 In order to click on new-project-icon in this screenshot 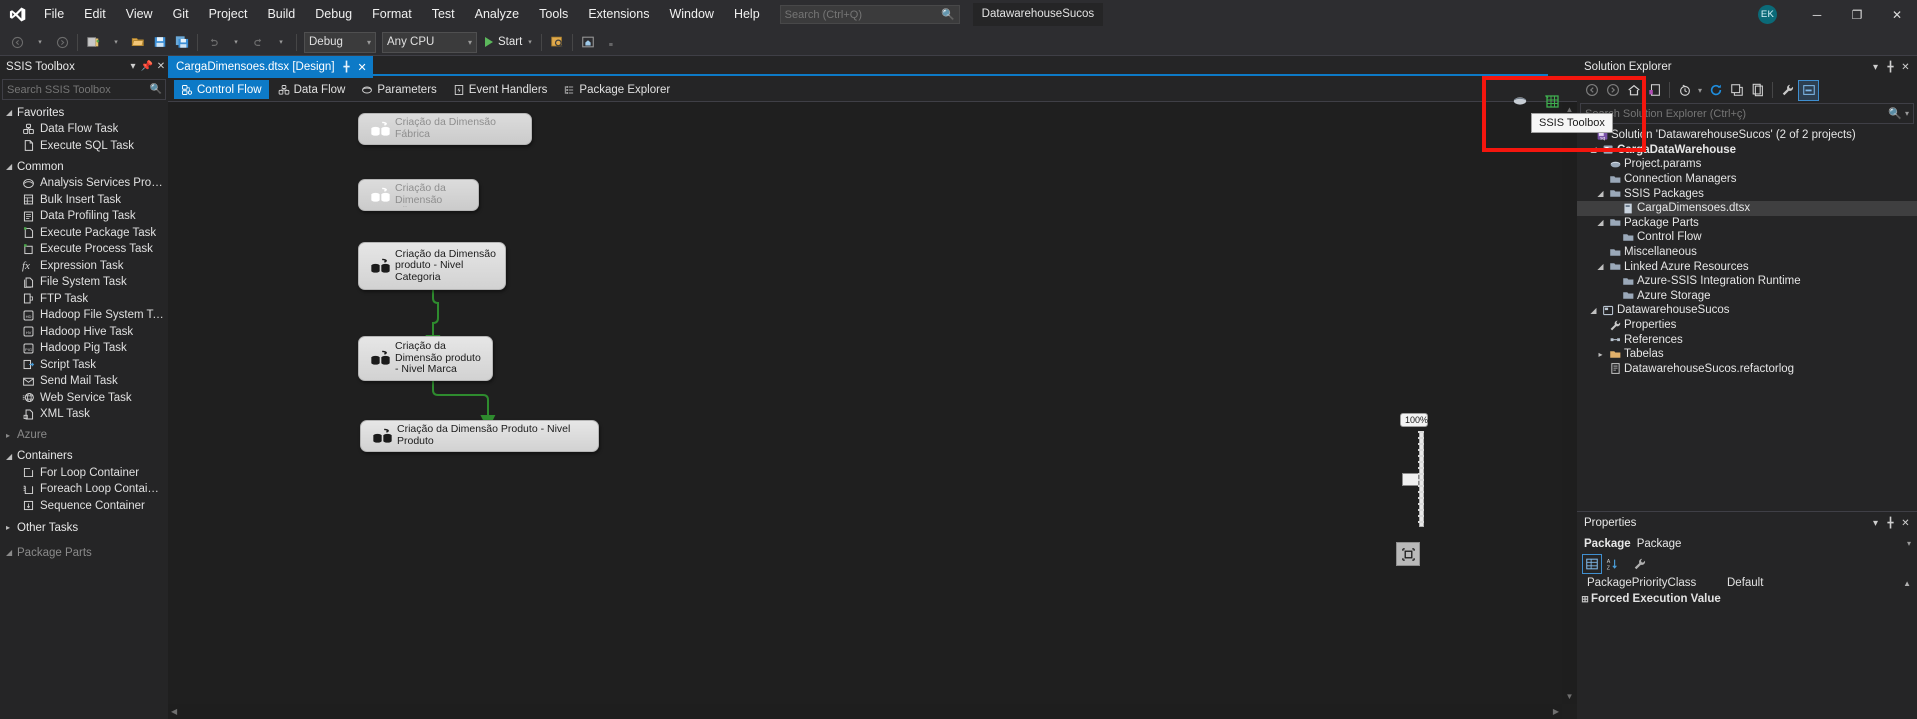, I will do `click(93, 42)`.